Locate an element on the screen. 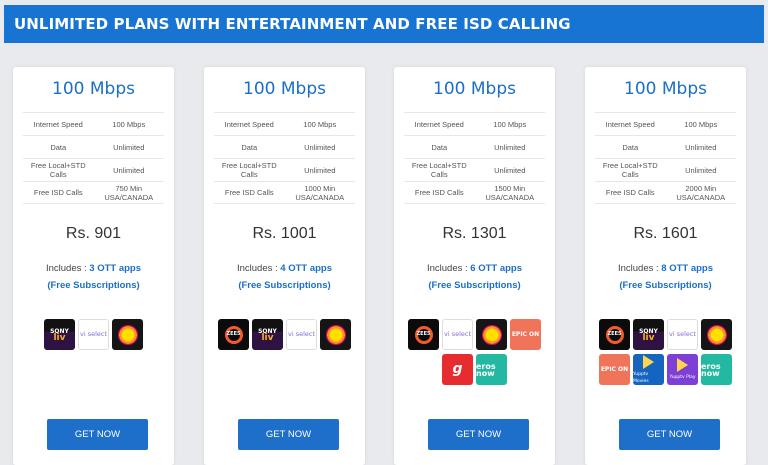 This screenshot has width=768, height=465. yupptv-play-logo: Yupptv Play is located at coordinates (682, 369).